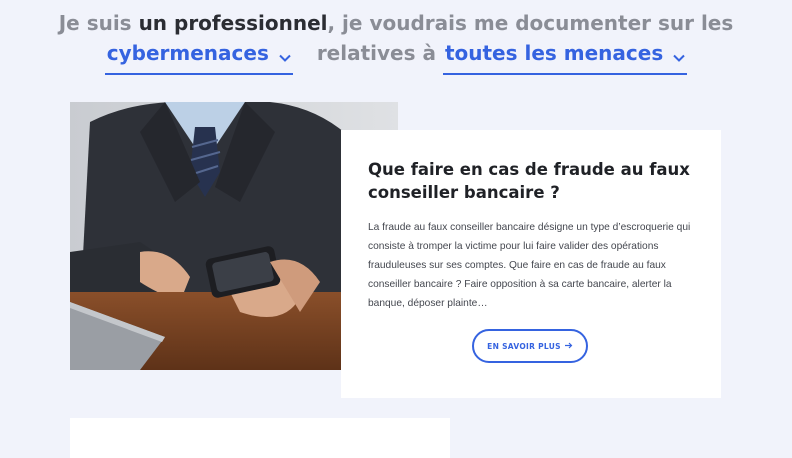 This screenshot has height=458, width=792. I want to click on headline-suffix: , je voudrais me documenter sur les, so click(530, 23).